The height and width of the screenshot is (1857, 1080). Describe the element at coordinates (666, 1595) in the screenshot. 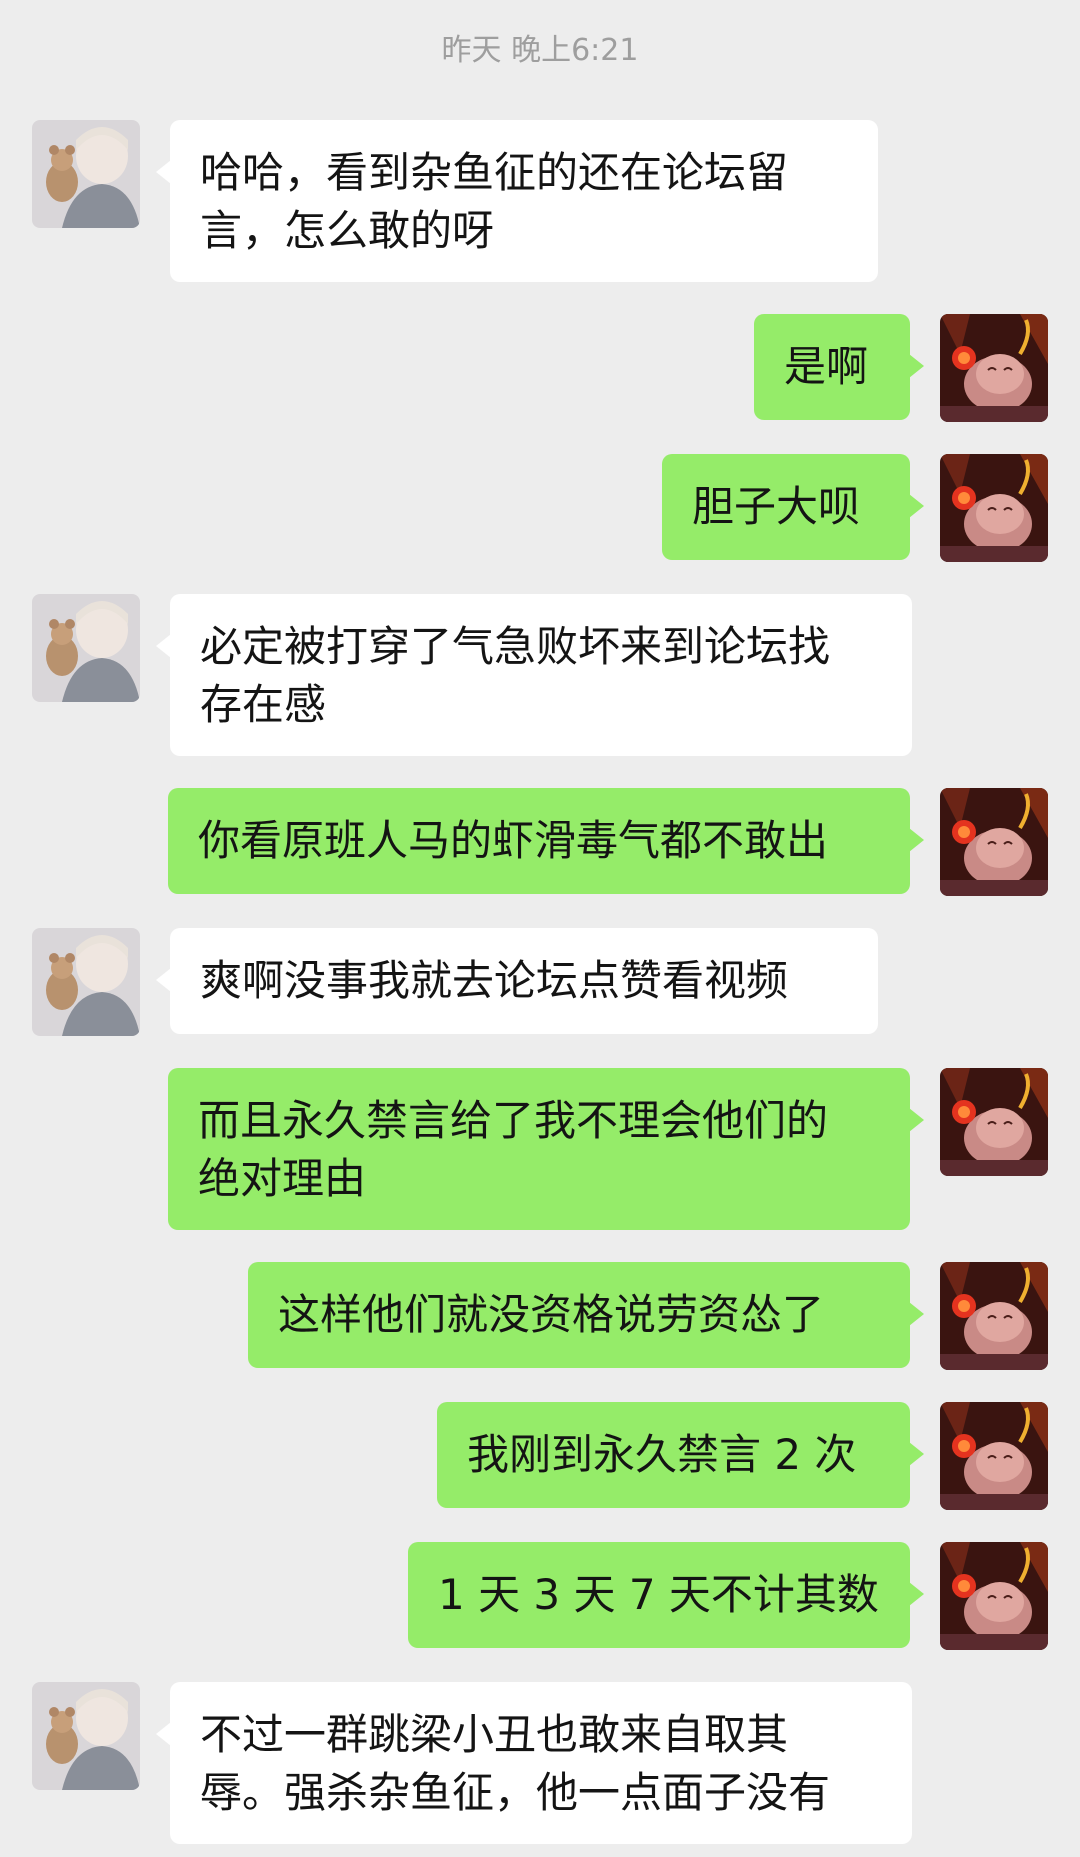

I see `sent-message-bubble: 1 天 3 天 7 天不计其数` at that location.